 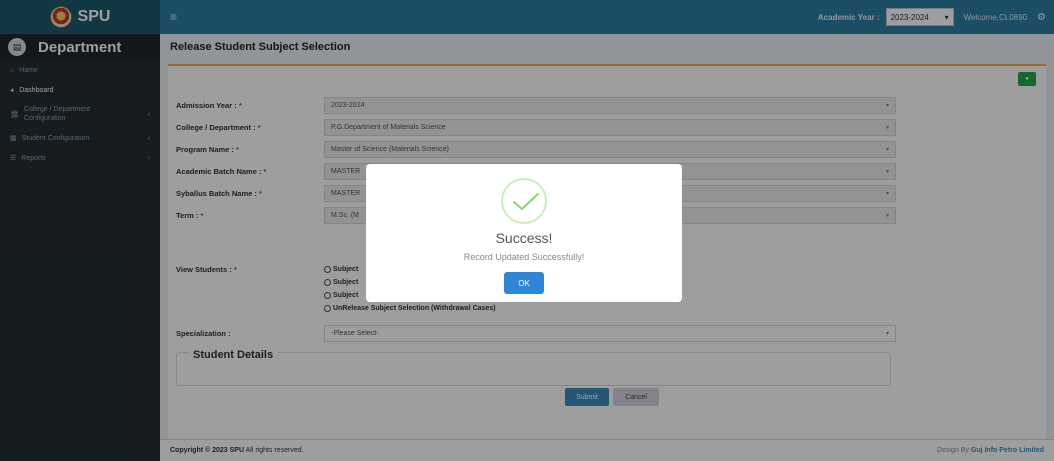 I want to click on modal-title: Success!, so click(x=524, y=238).